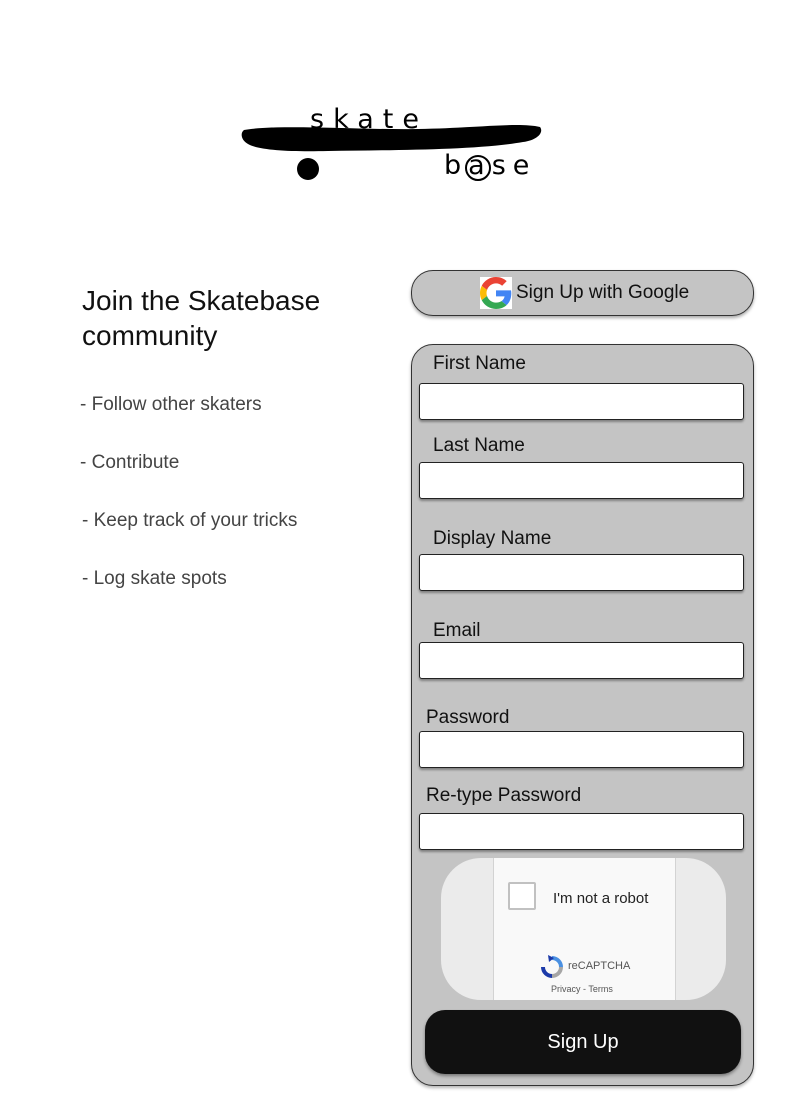  Describe the element at coordinates (581, 401) in the screenshot. I see `first-name-field` at that location.